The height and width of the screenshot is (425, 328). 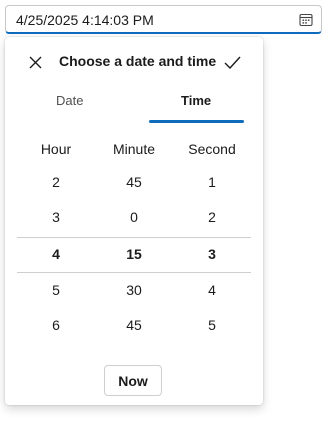 I want to click on hour-option-selected: 4, so click(x=56, y=254).